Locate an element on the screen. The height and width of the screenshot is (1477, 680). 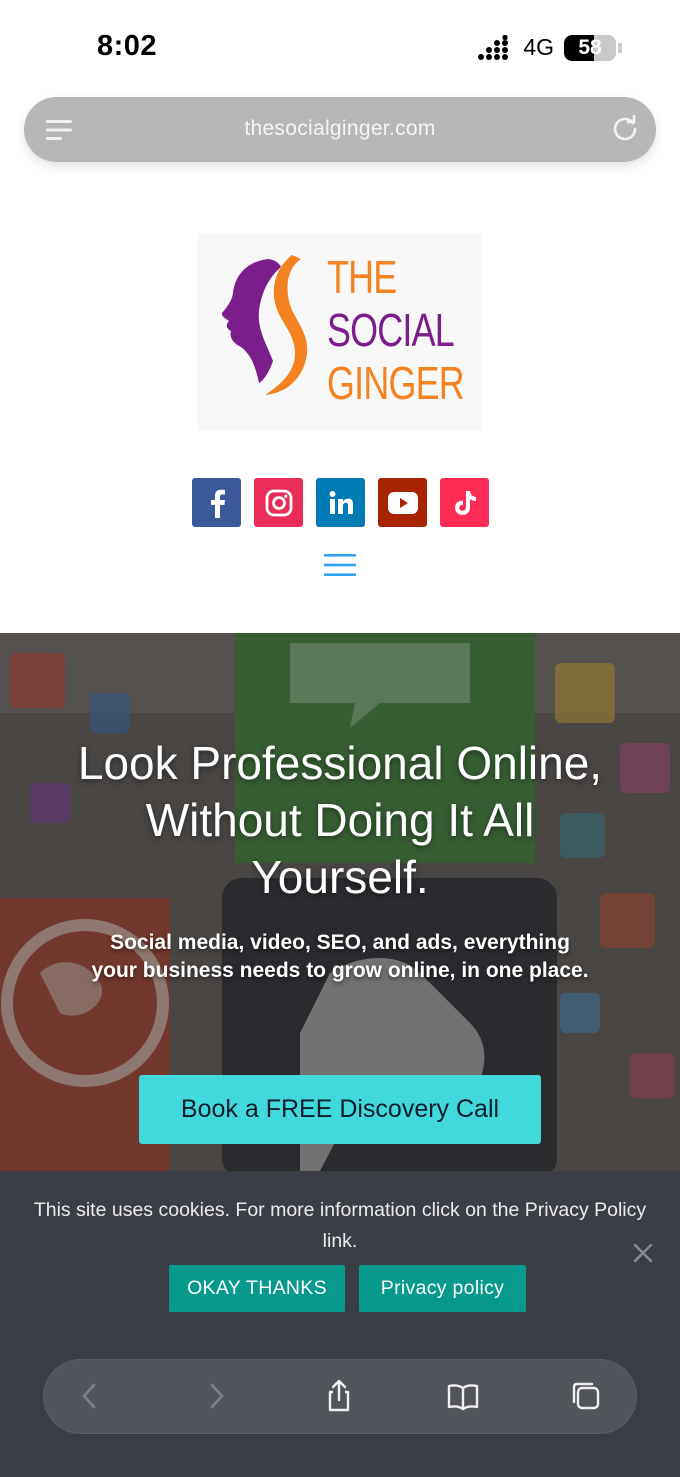
battery-indicator: 58 is located at coordinates (590, 47).